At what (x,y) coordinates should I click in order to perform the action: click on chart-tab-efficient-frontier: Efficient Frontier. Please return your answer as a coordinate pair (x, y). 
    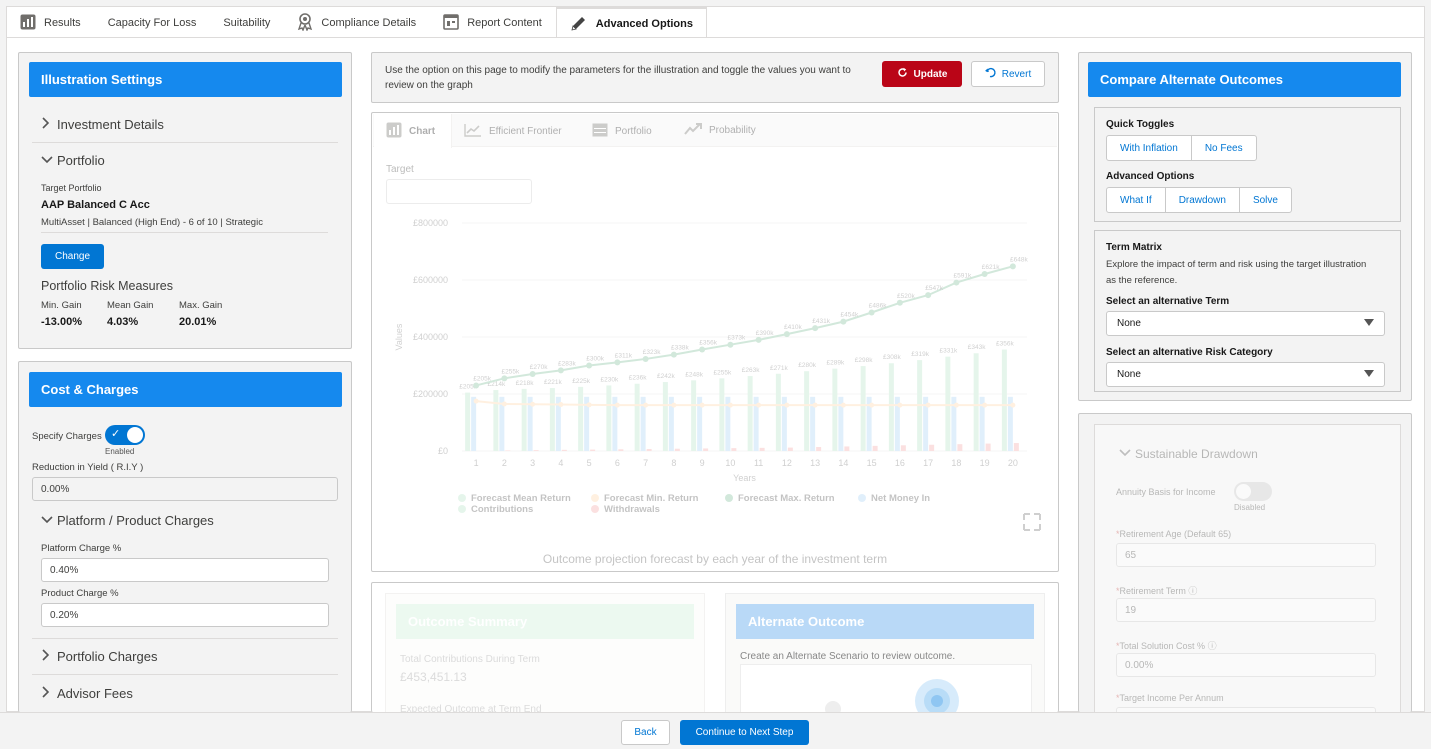
    Looking at the image, I should click on (513, 131).